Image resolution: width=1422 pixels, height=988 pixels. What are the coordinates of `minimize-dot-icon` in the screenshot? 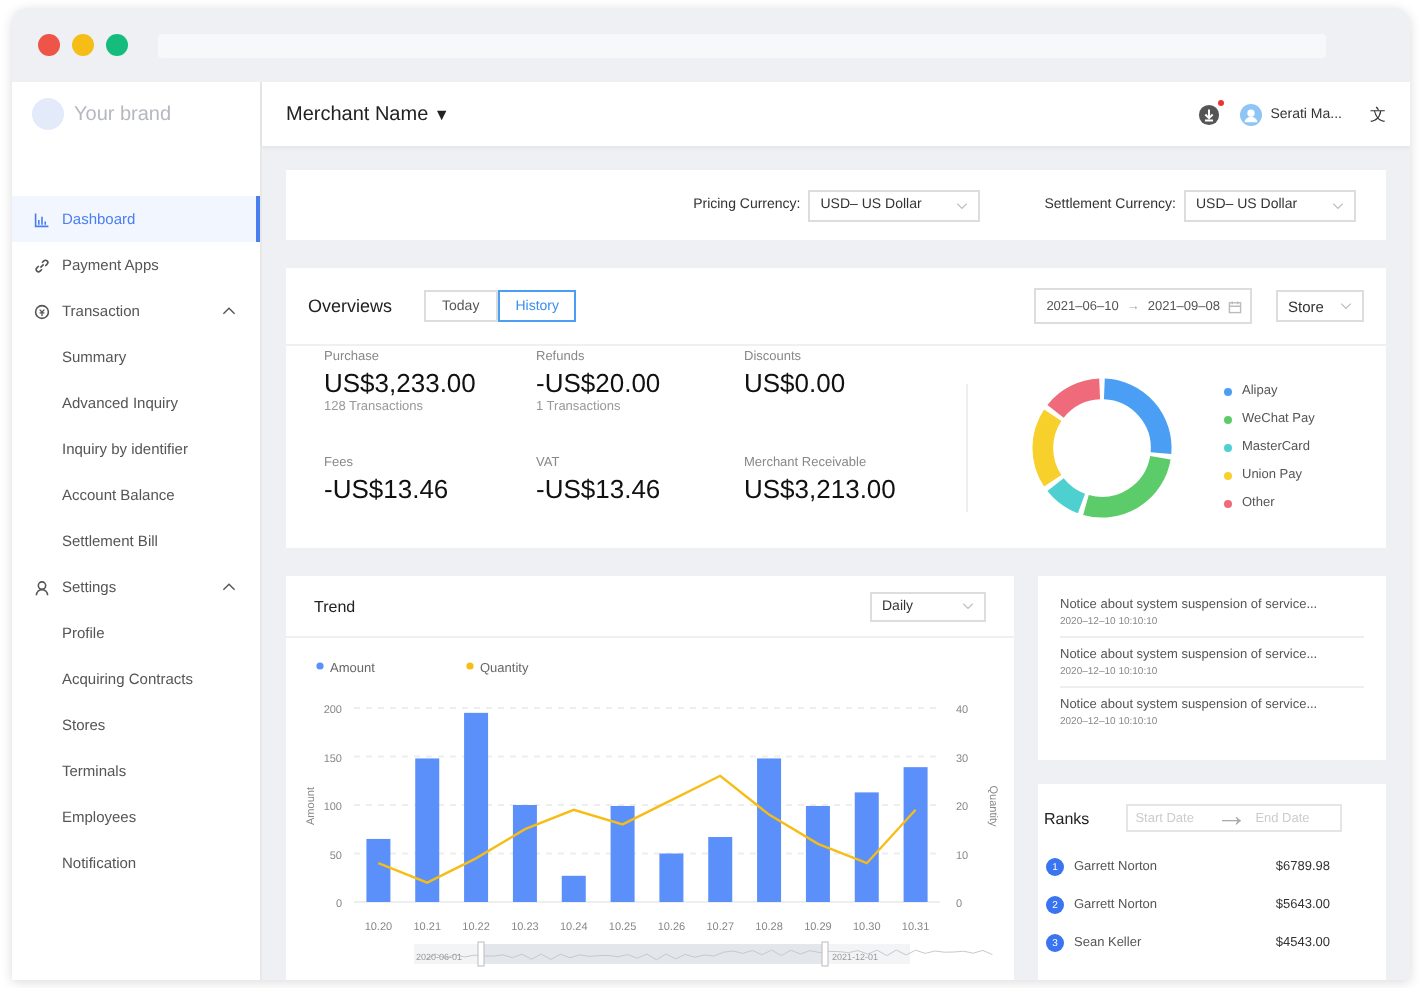 It's located at (83, 45).